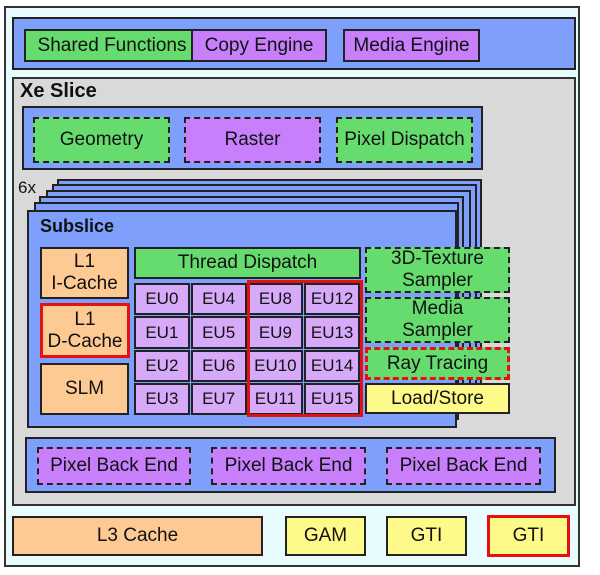 This screenshot has width=600, height=575. I want to click on eu-block: EU5, so click(218, 332).